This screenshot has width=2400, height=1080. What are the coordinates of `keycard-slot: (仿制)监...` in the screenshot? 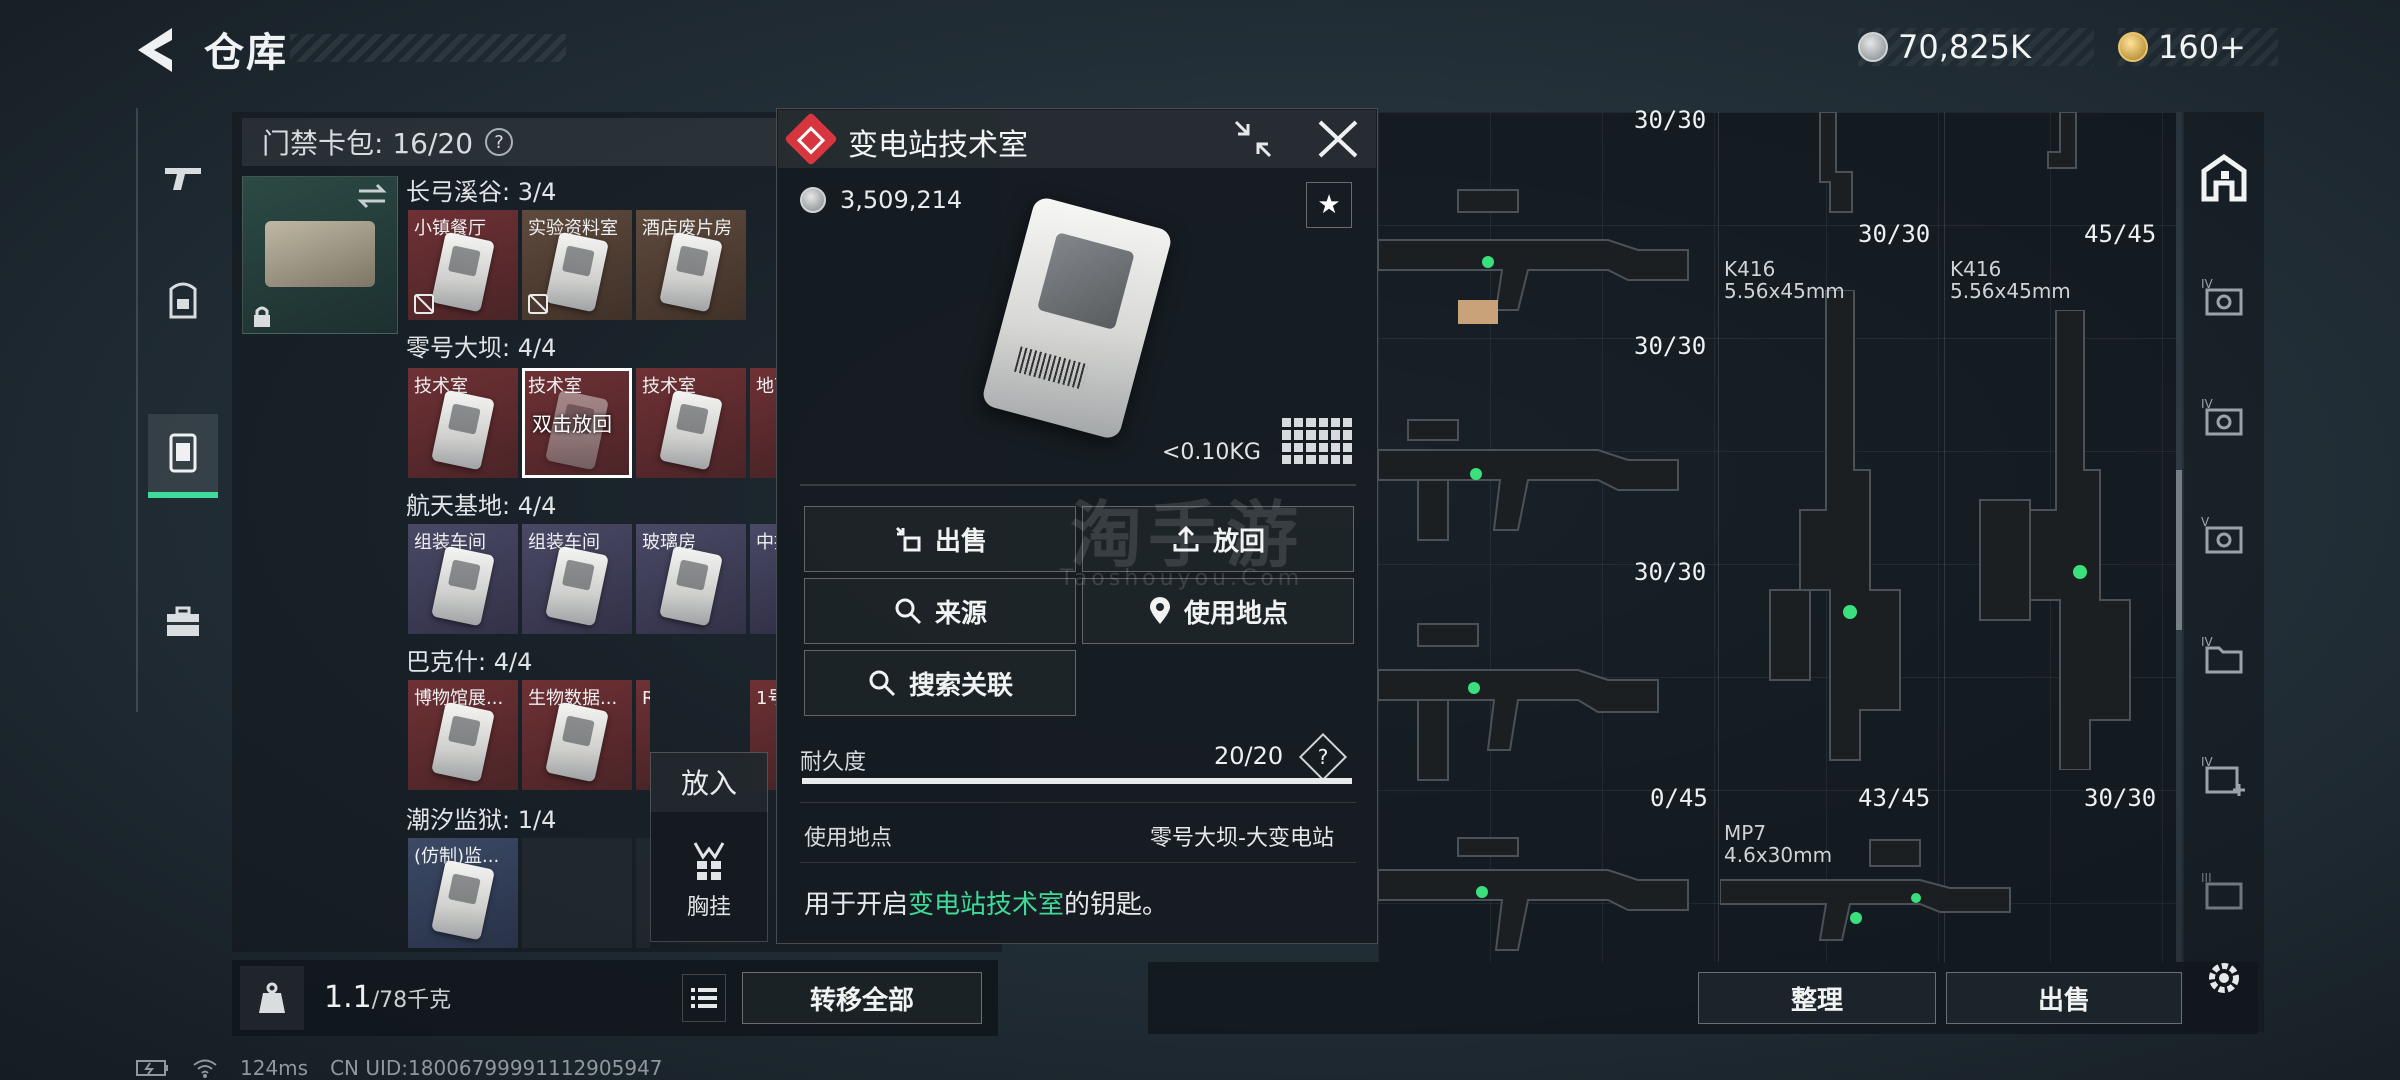 It's located at (463, 893).